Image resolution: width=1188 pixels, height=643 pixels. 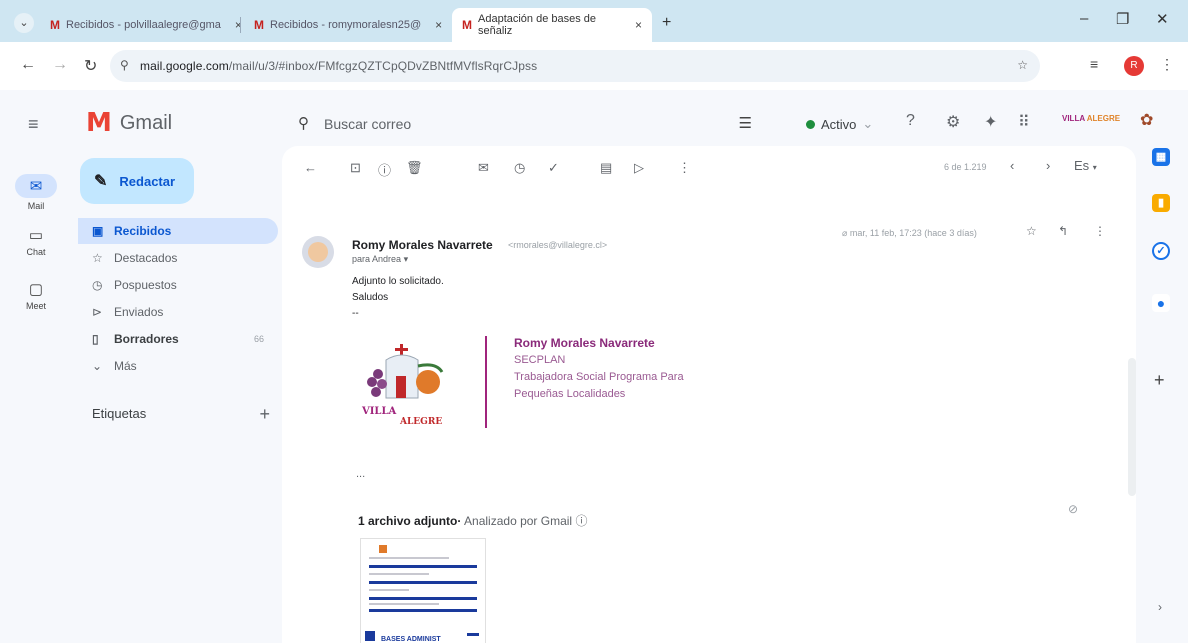 I want to click on reading-list-icon: ≡, so click(x=1094, y=64).